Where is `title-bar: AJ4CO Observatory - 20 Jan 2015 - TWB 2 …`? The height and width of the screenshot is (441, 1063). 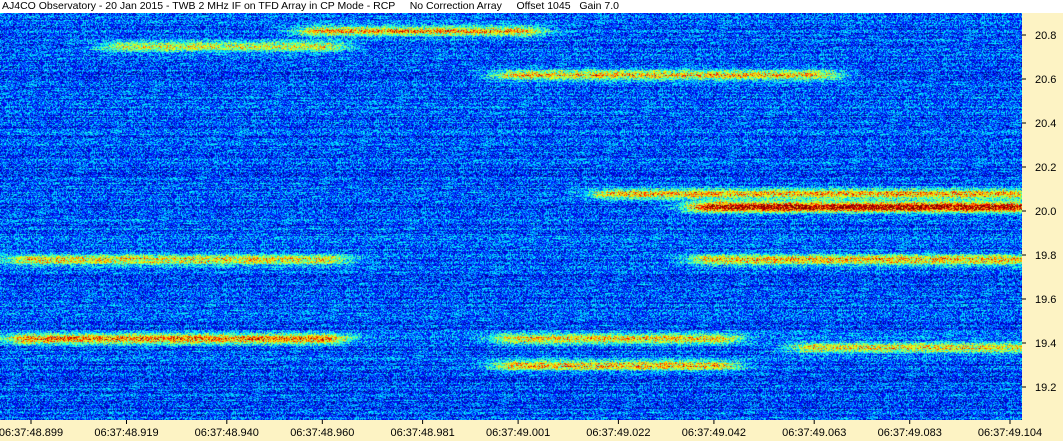 title-bar: AJ4CO Observatory - 20 Jan 2015 - TWB 2 … is located at coordinates (531, 6).